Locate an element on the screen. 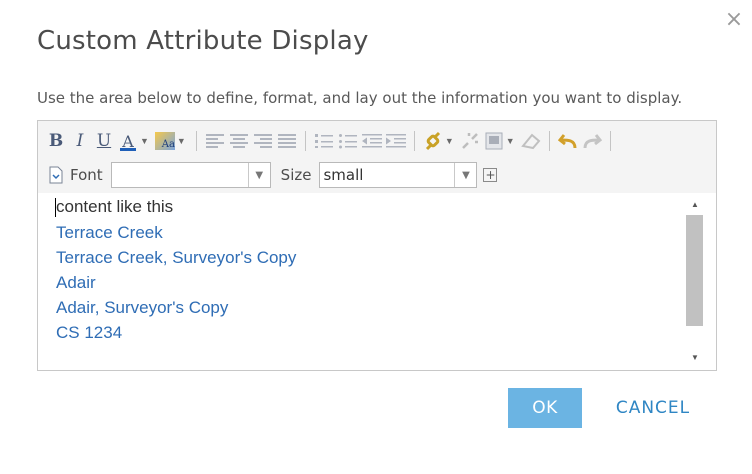 This screenshot has height=474, width=752. close-icon: × is located at coordinates (734, 21).